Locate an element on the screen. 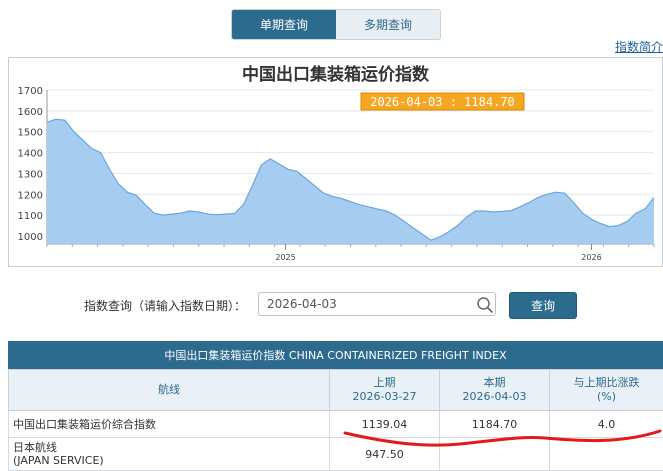 The image size is (663, 471). row-prev: 1139.04 is located at coordinates (385, 424).